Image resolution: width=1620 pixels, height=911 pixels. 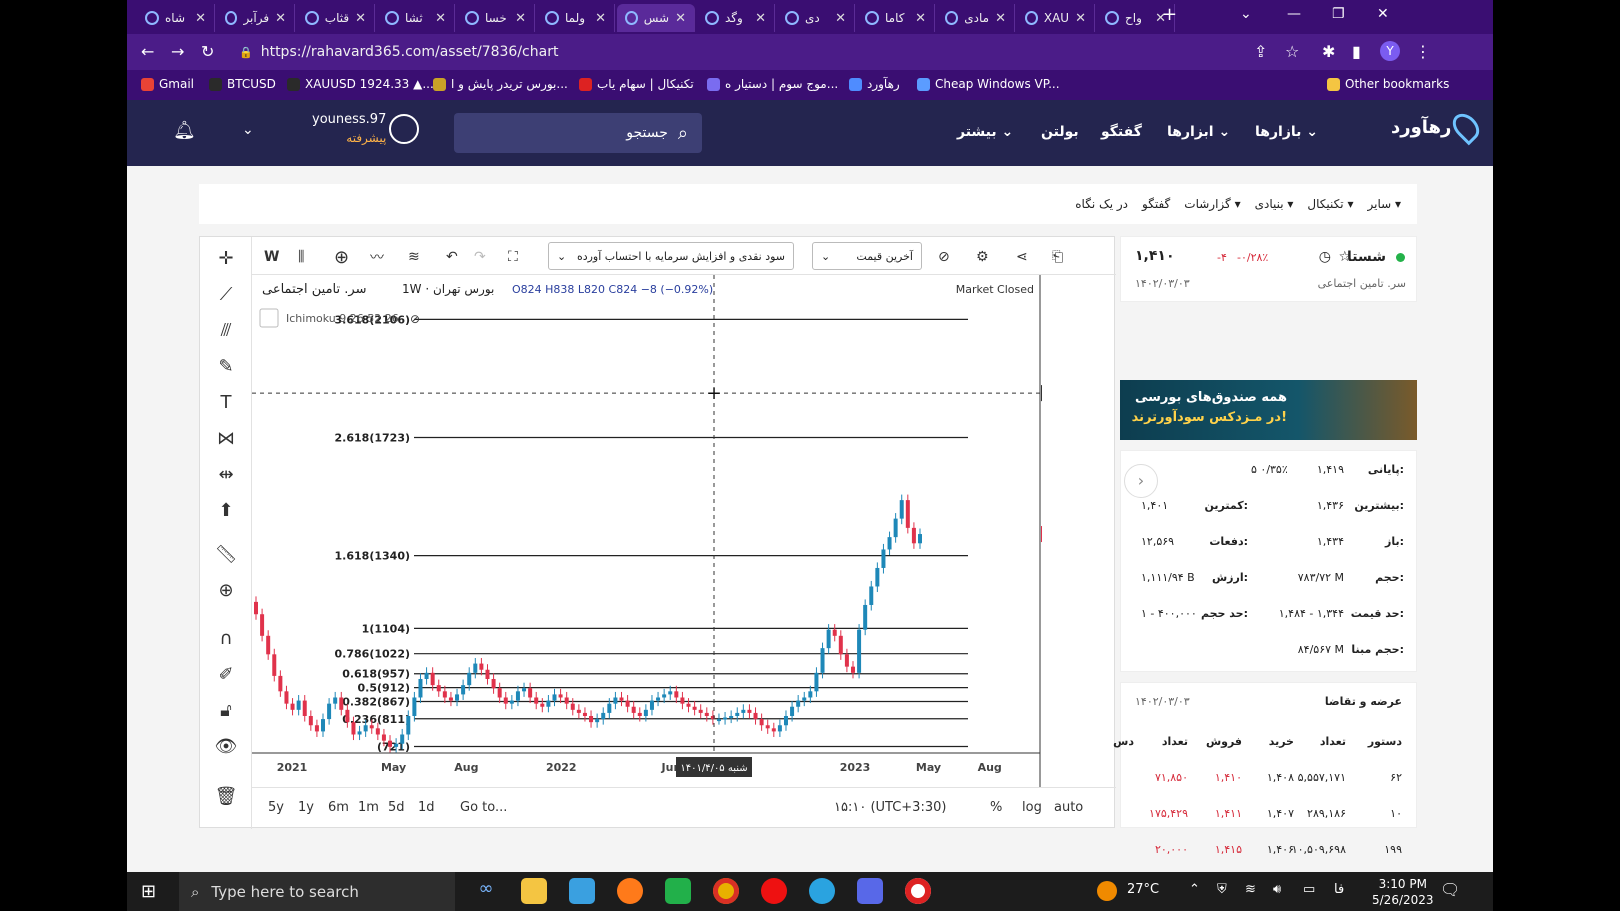 I want to click on new-tab-icon: +, so click(x=1169, y=14).